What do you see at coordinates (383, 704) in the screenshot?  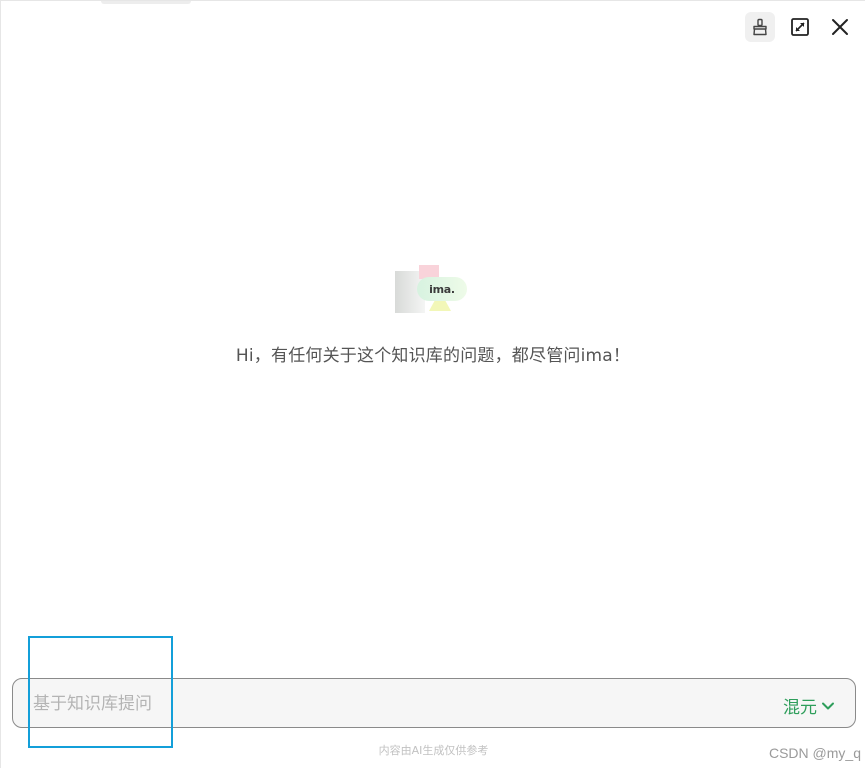 I see `question-input` at bounding box center [383, 704].